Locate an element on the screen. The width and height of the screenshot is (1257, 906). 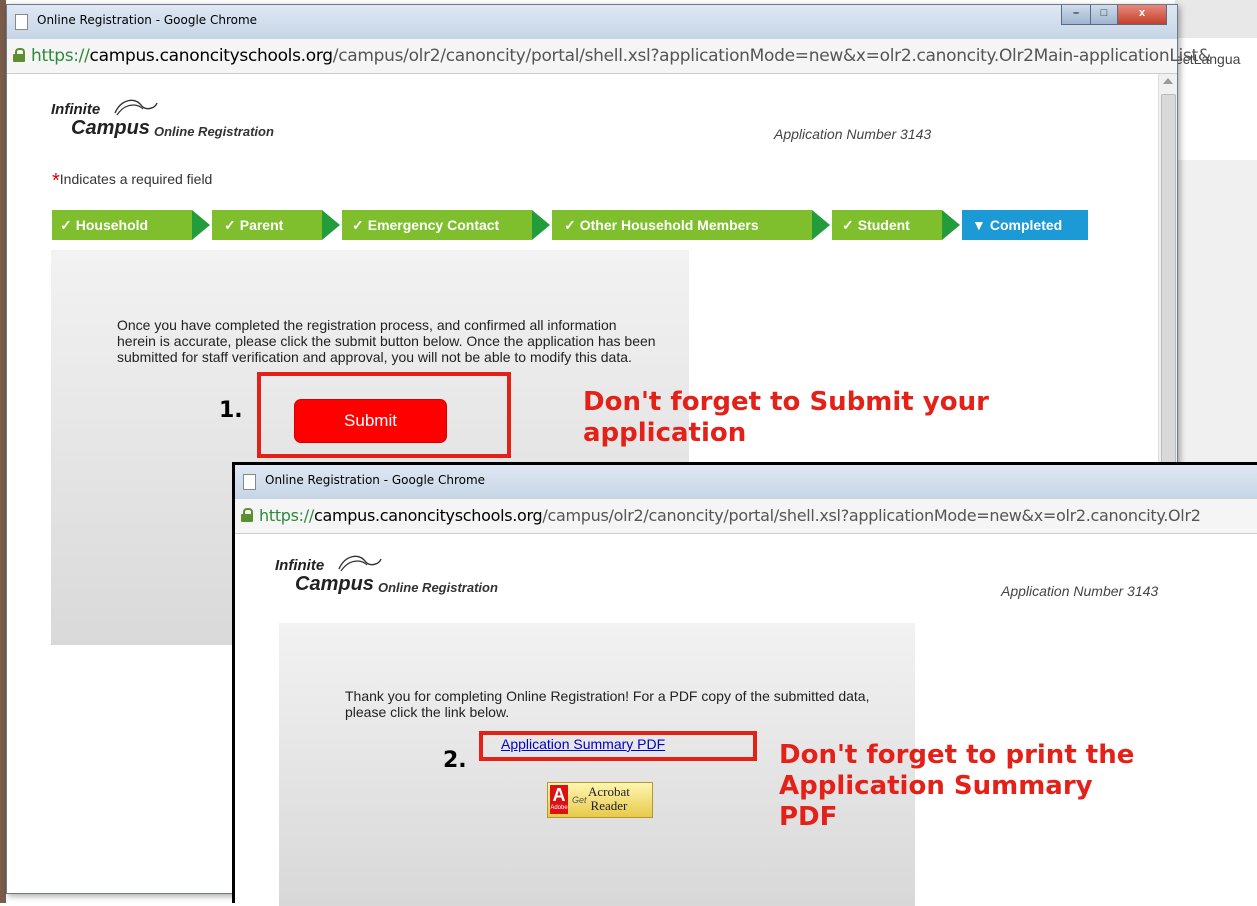
acrobat-reader-text: Acrobat Reader is located at coordinates (609, 799).